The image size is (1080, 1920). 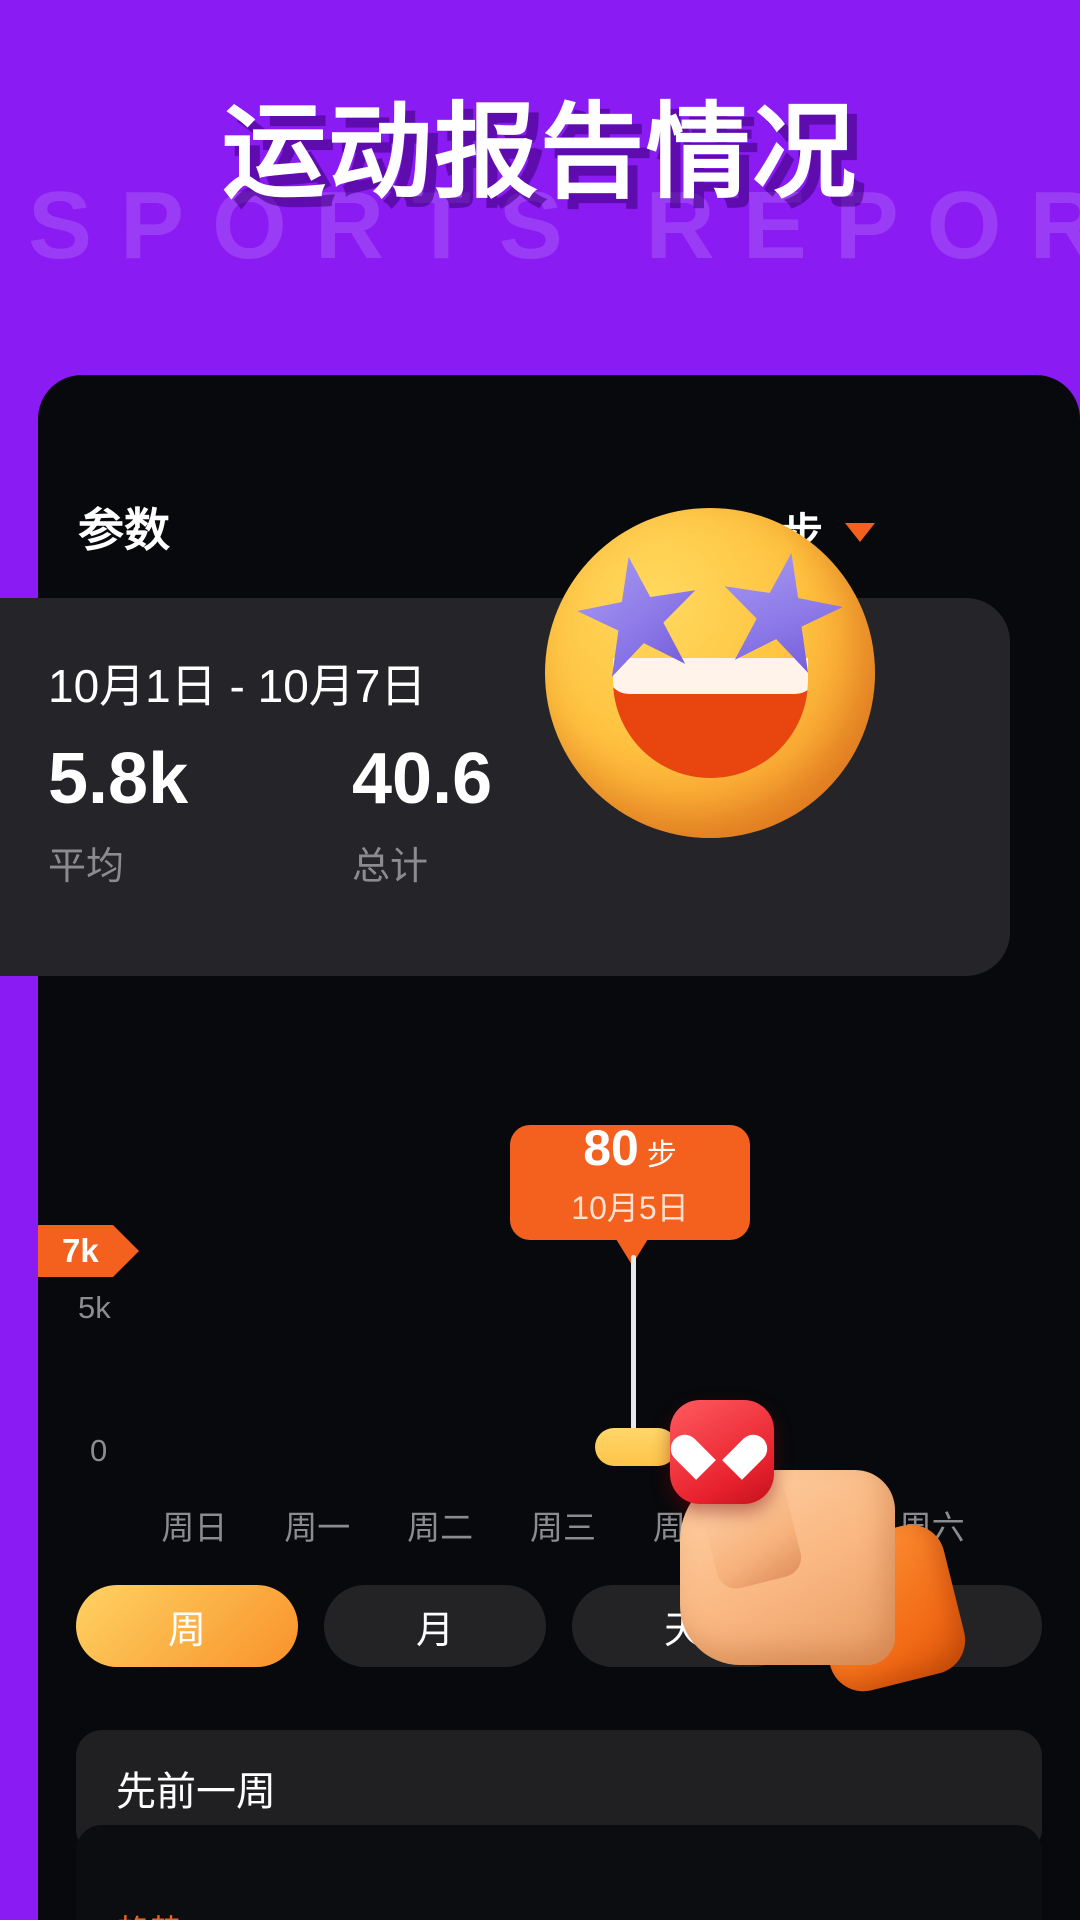 I want to click on weekday-label-sun: 周日, so click(x=194, y=1525).